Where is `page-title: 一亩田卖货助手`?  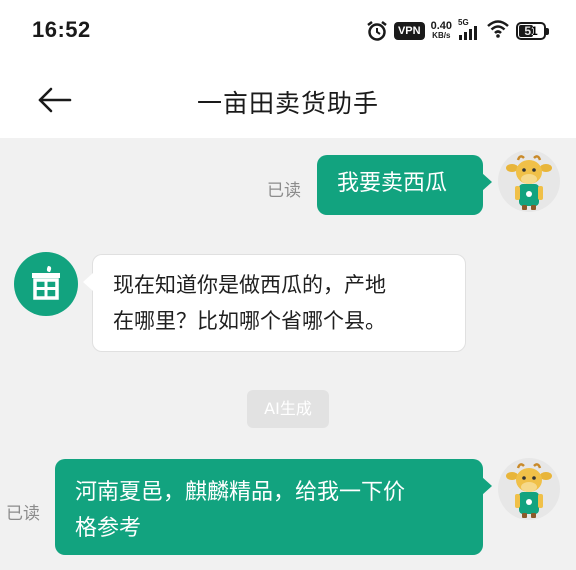
page-title: 一亩田卖货助手 is located at coordinates (287, 103).